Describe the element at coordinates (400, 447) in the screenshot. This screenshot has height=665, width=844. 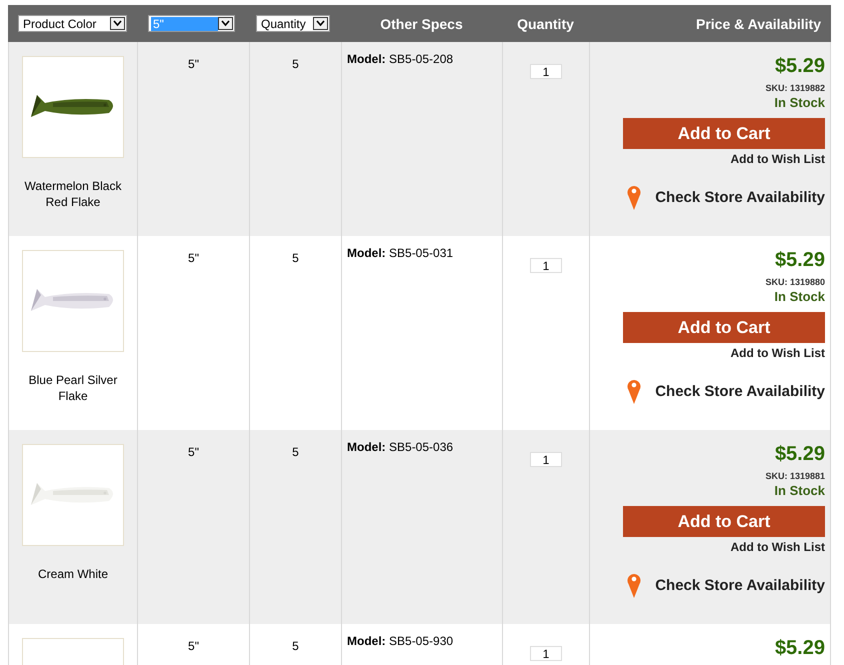
I see `model-text: Model: SB5-05-036` at that location.